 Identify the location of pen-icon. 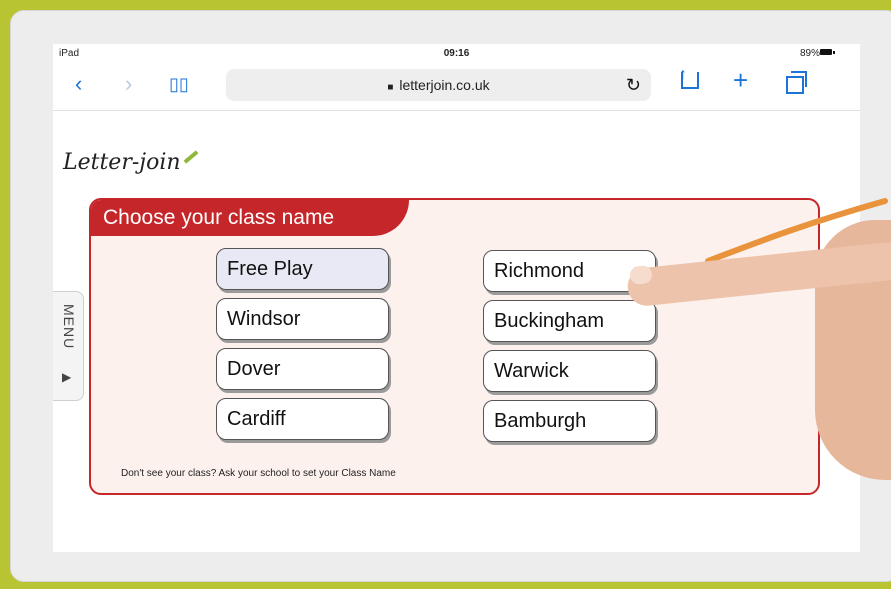
(190, 157).